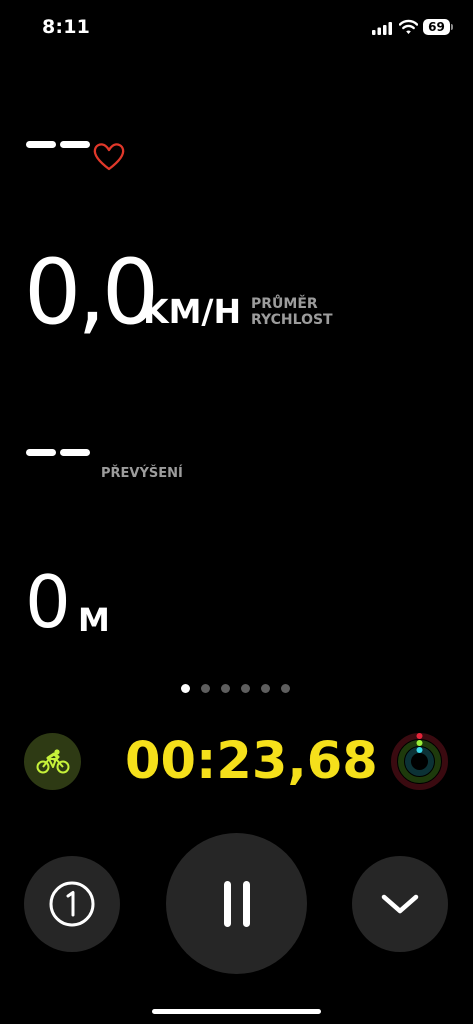 This screenshot has width=473, height=1024. What do you see at coordinates (408, 26) in the screenshot?
I see `wifi-icon` at bounding box center [408, 26].